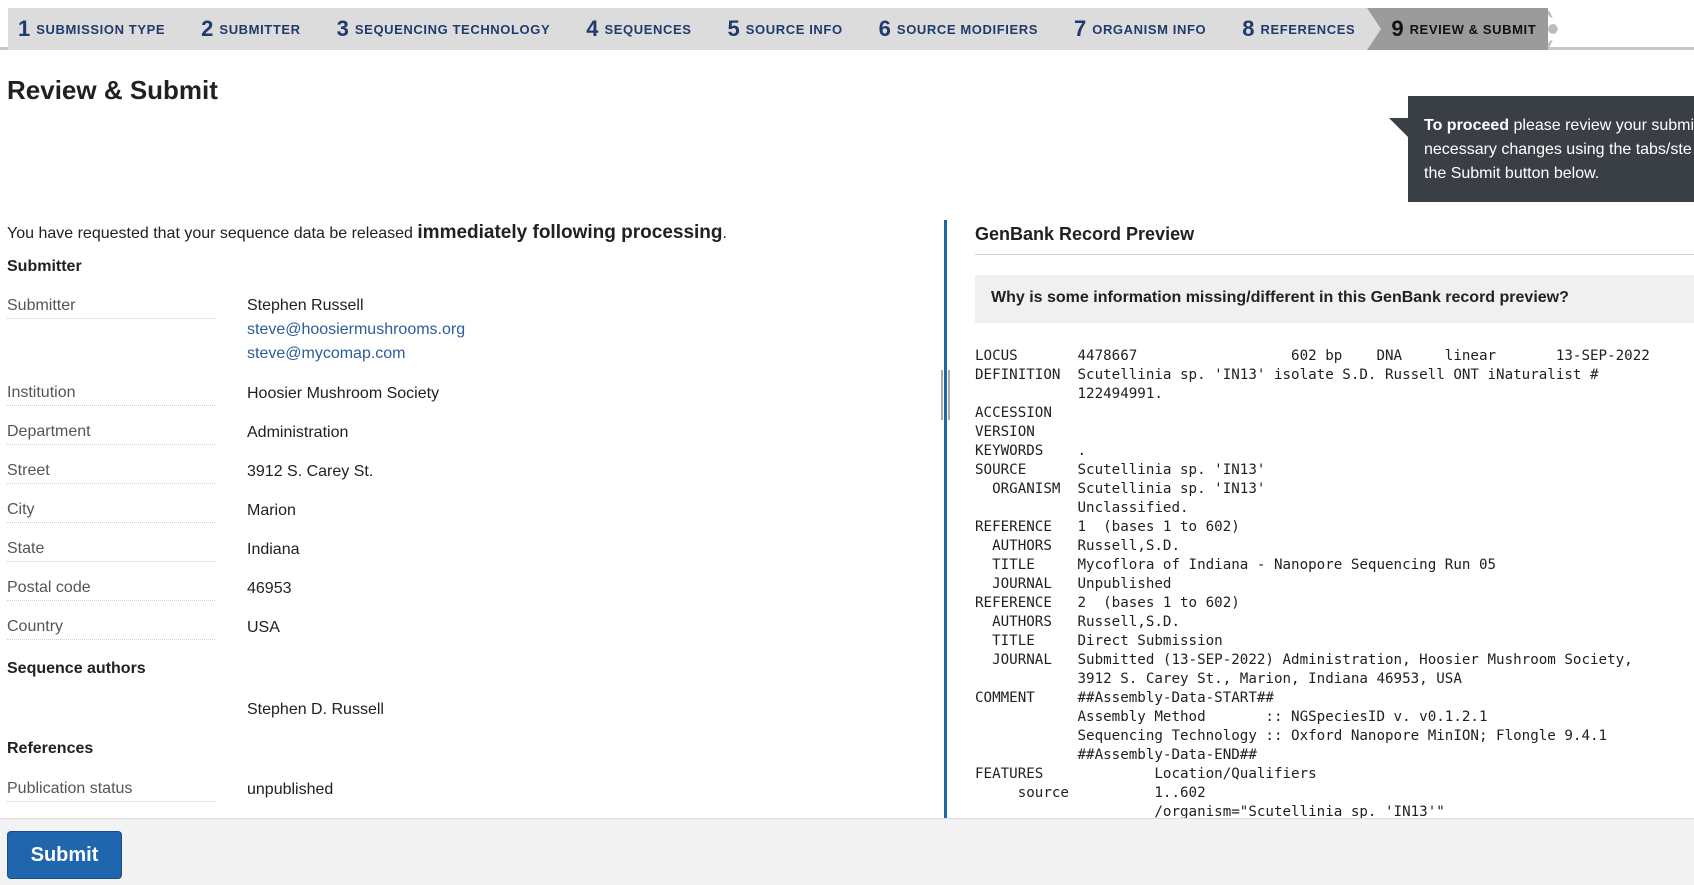 The image size is (1694, 885). Describe the element at coordinates (44, 266) in the screenshot. I see `submitter-heading: Submitter` at that location.